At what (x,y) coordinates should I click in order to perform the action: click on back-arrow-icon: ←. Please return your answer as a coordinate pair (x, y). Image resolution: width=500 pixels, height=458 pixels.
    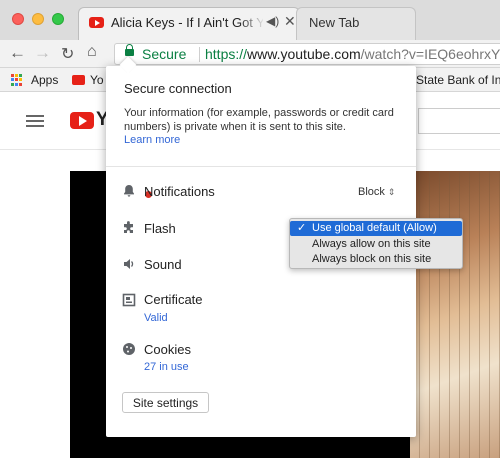
    Looking at the image, I should click on (17, 53).